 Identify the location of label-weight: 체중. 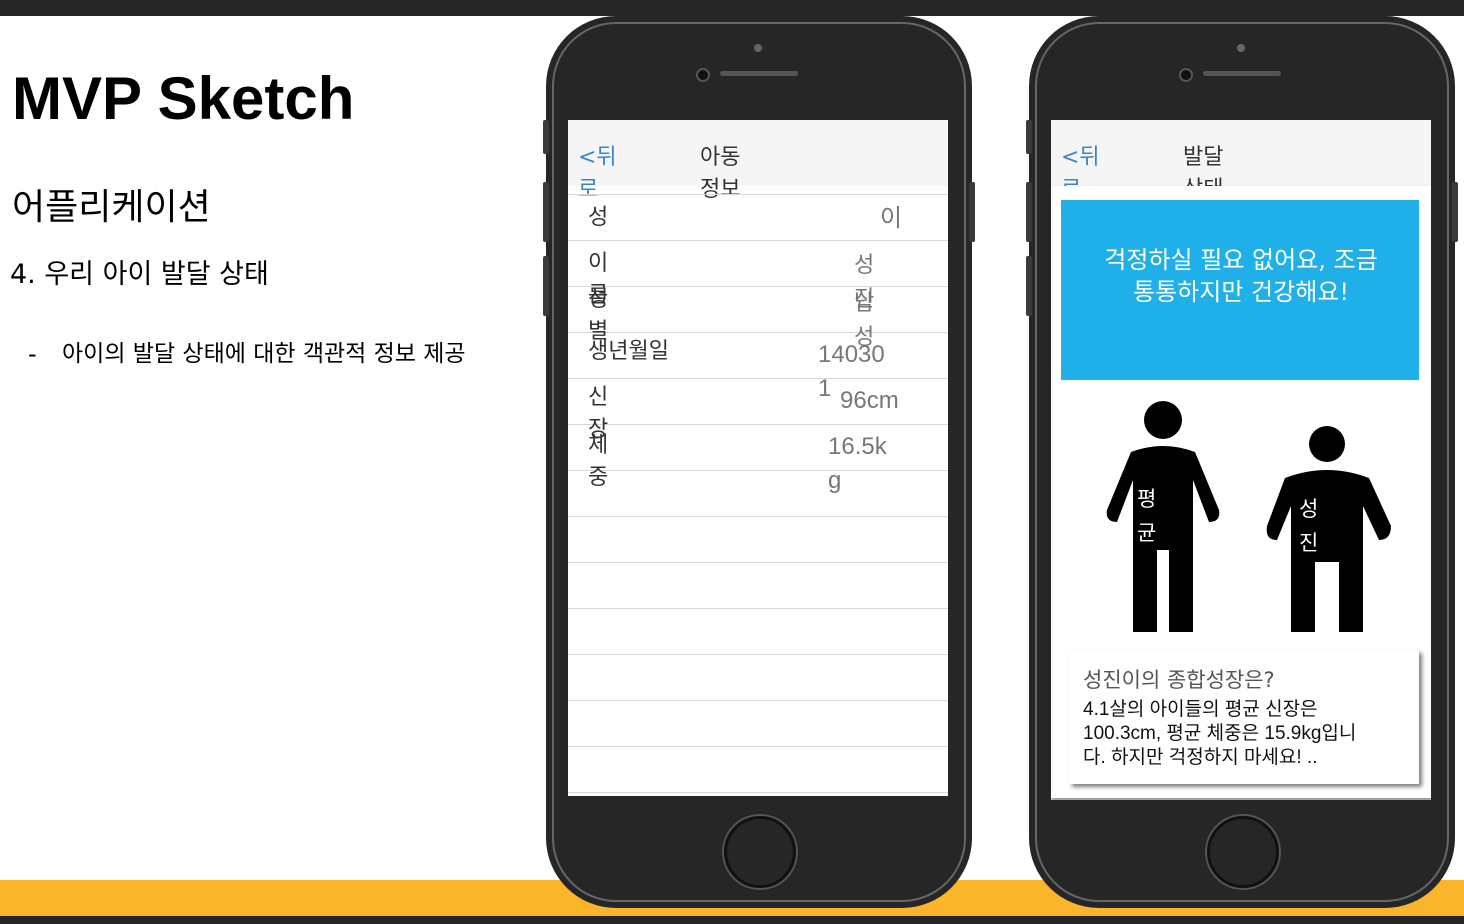
(598, 461).